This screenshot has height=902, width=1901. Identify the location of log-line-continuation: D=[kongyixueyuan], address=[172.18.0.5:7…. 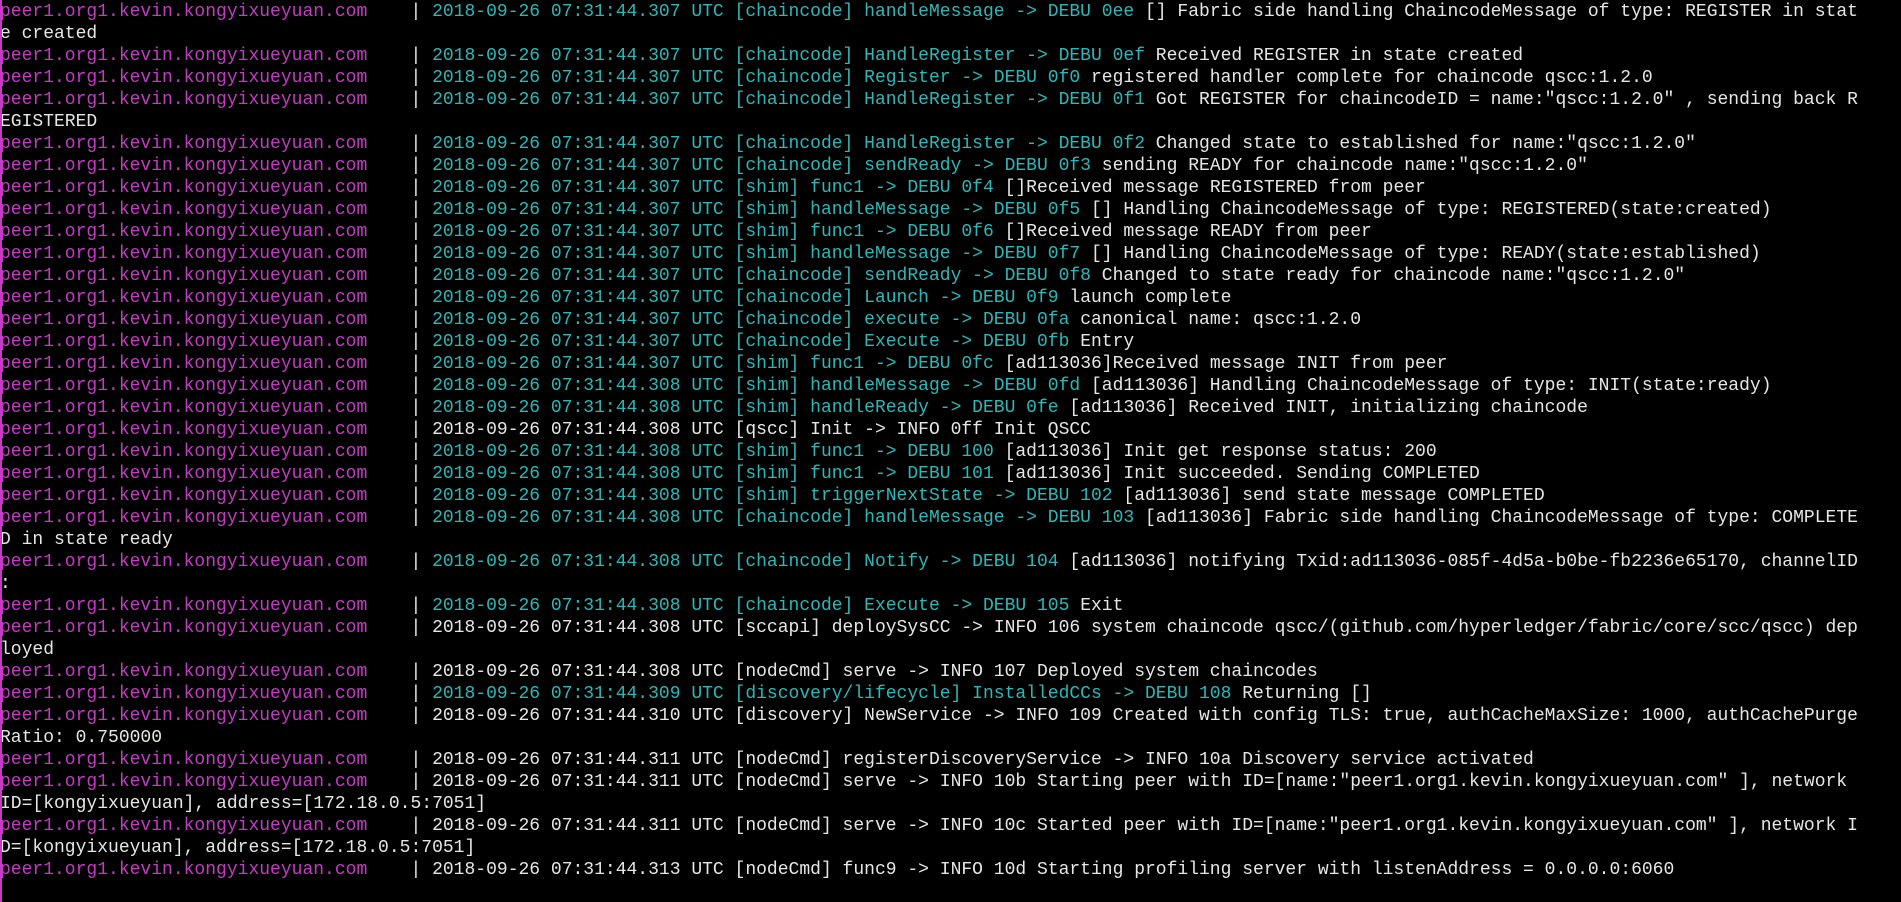
(950, 848).